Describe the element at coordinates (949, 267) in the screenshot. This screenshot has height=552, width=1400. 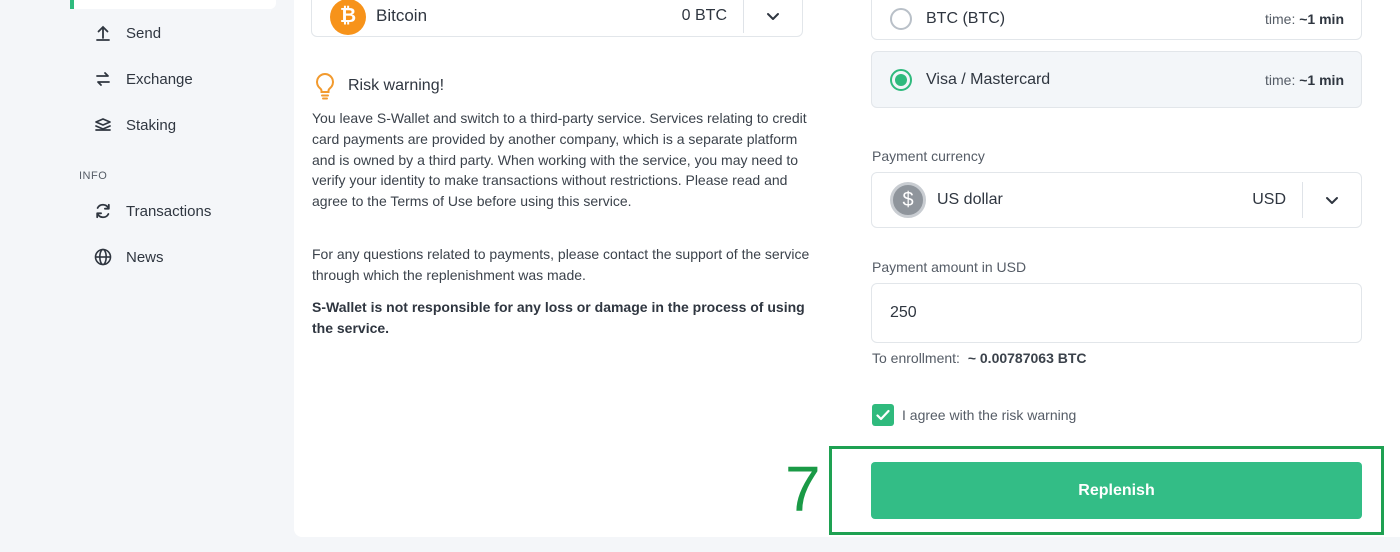
I see `payment-amount-label: Payment amount in USD` at that location.